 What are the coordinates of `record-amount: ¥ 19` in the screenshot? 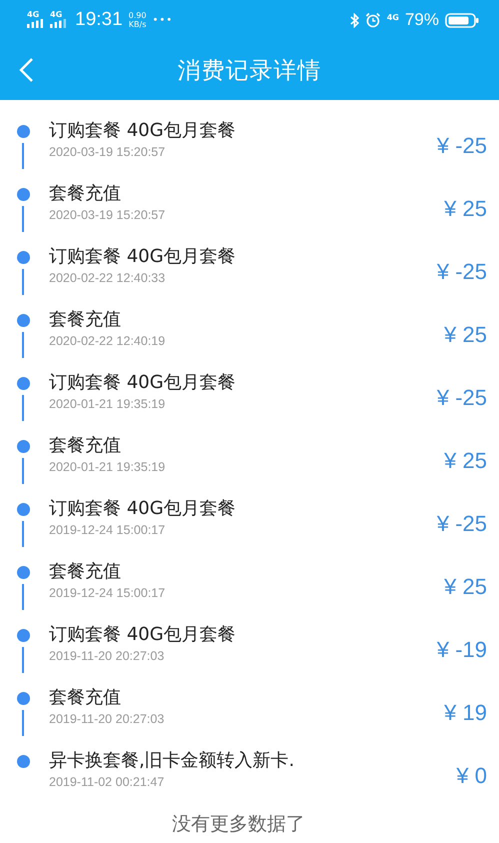 It's located at (466, 713).